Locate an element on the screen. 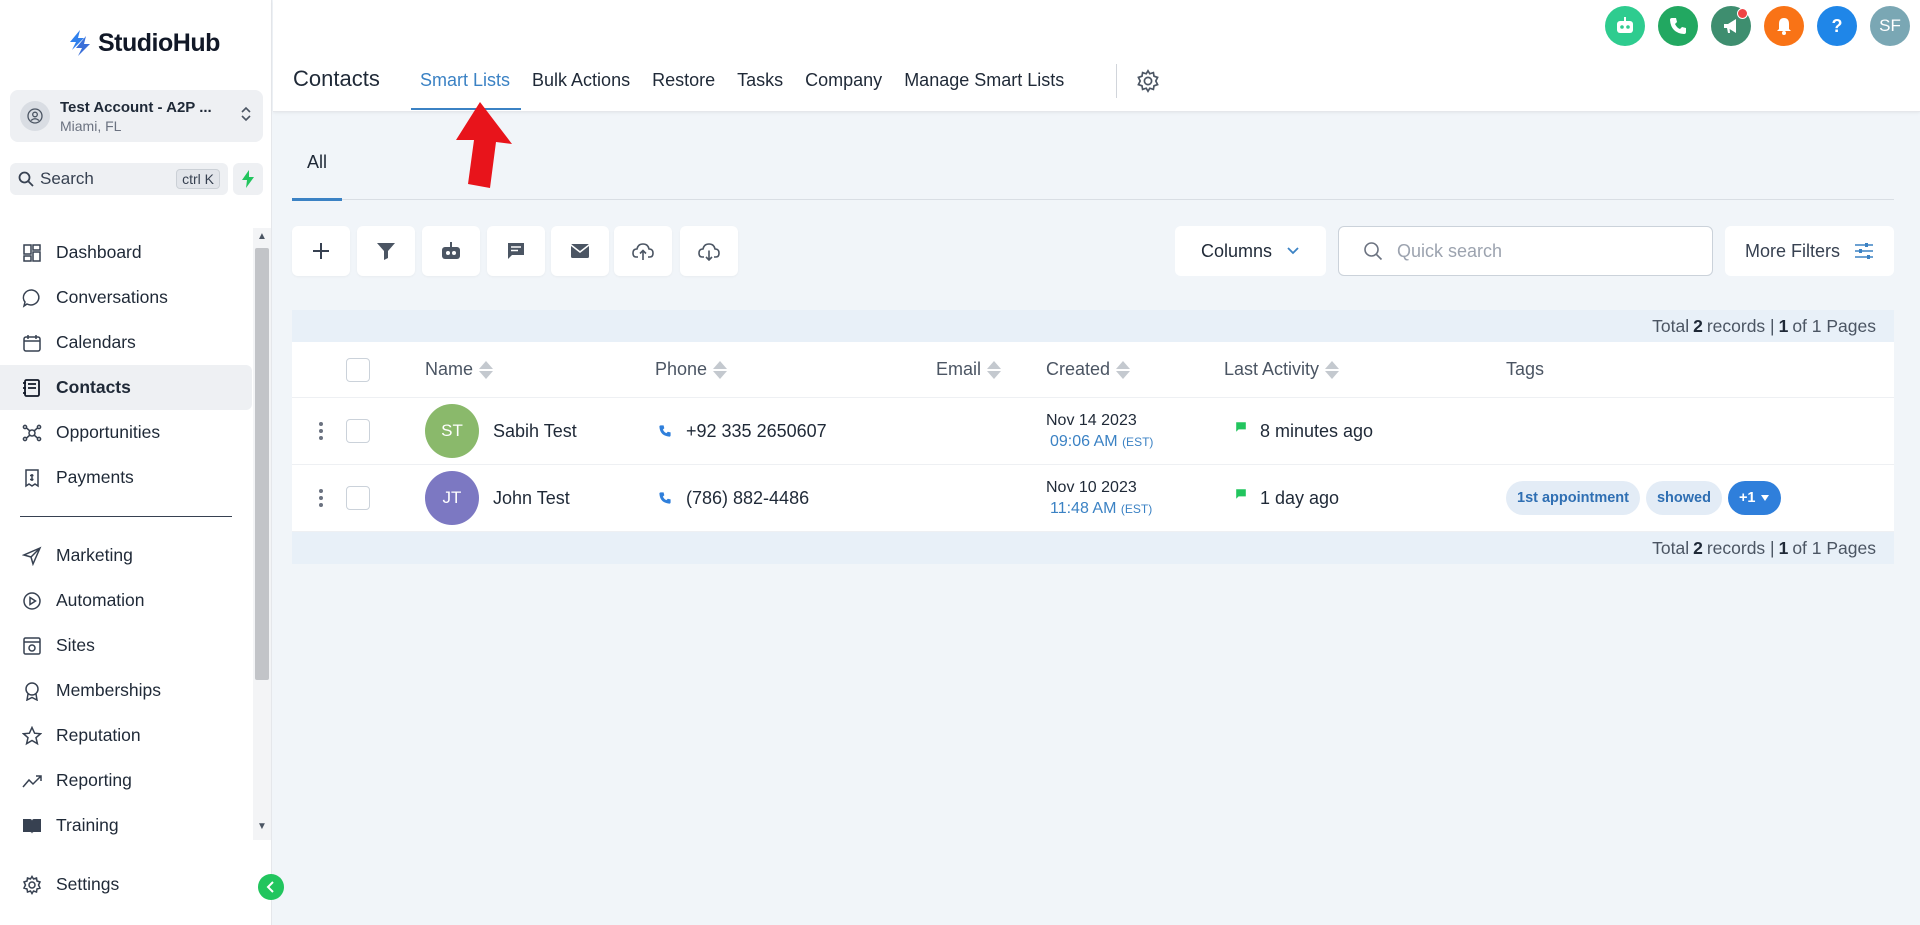  column-header-email: Email is located at coordinates (969, 369).